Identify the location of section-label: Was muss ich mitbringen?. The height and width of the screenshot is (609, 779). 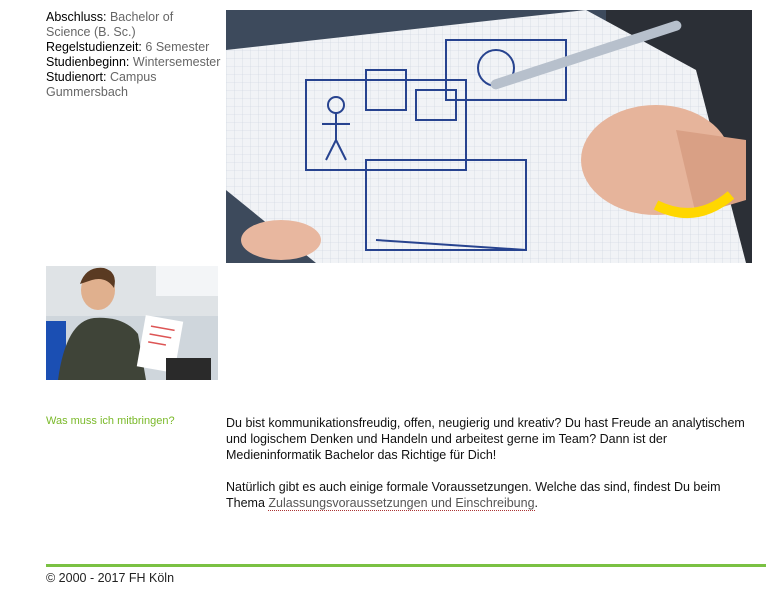
(110, 421).